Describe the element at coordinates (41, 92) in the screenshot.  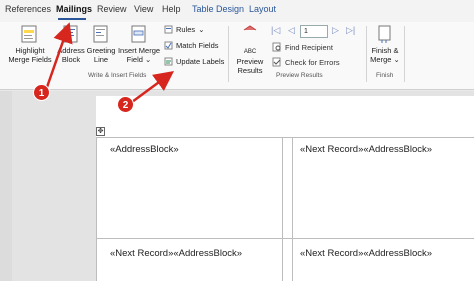
I see `annotation-badge-1: 1` at that location.